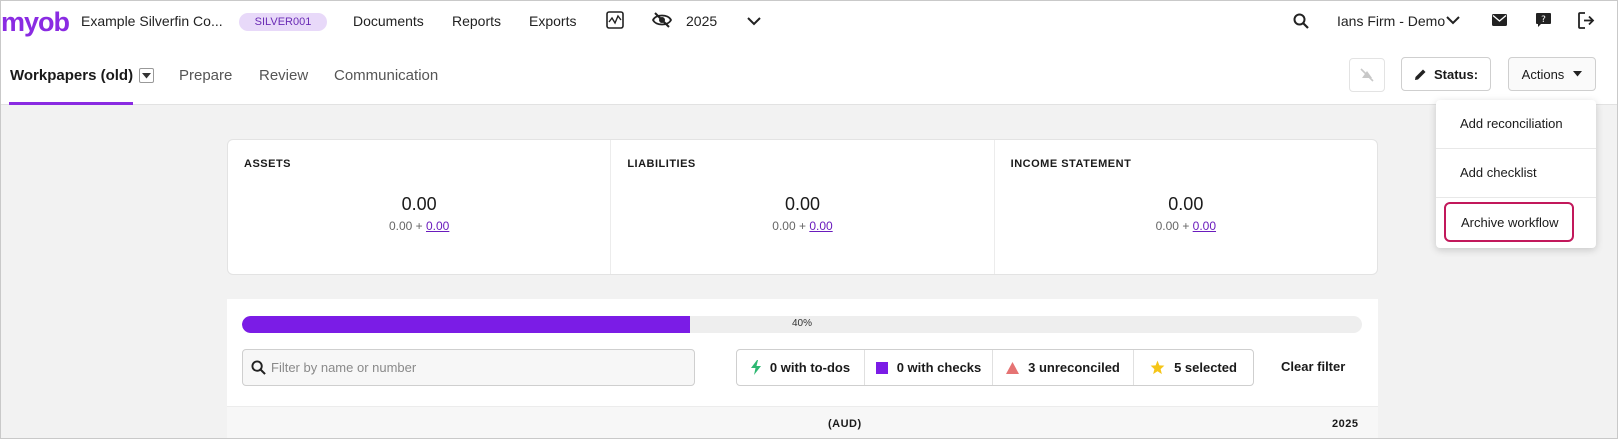  What do you see at coordinates (615, 20) in the screenshot?
I see `activity-chart-icon` at bounding box center [615, 20].